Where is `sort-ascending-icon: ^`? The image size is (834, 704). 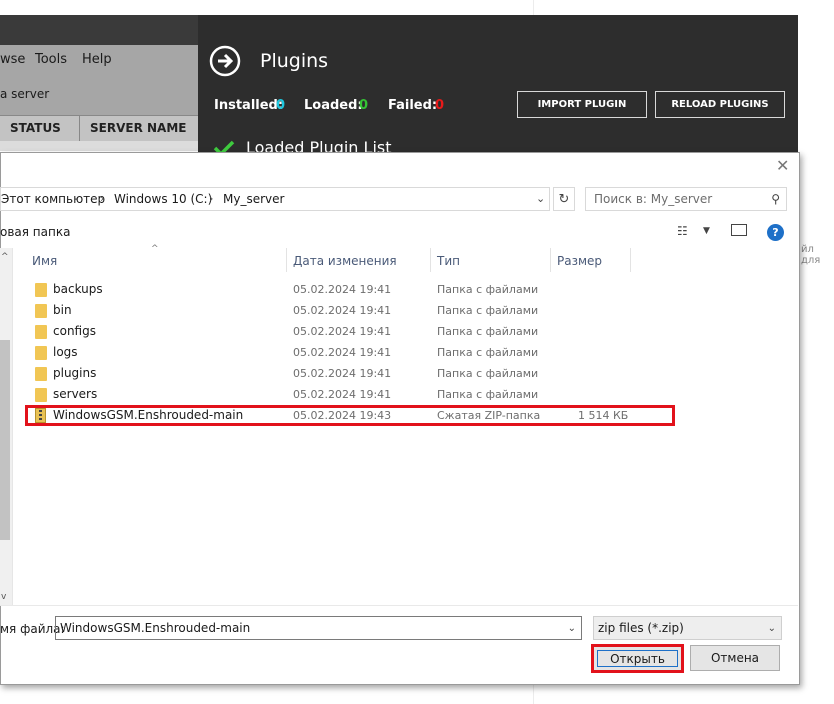 sort-ascending-icon: ^ is located at coordinates (155, 249).